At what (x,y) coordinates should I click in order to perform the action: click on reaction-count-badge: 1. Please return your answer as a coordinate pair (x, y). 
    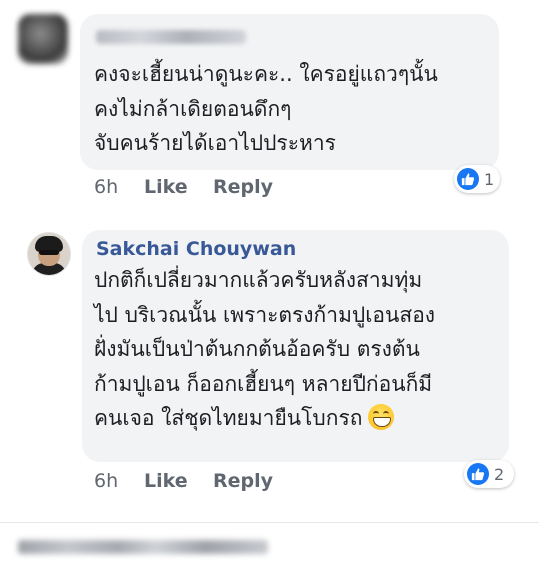
    Looking at the image, I should click on (477, 179).